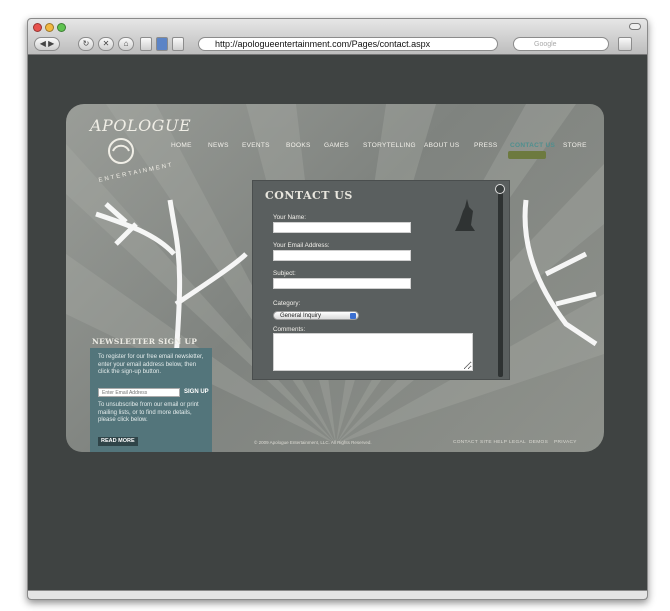  What do you see at coordinates (561, 44) in the screenshot?
I see `search-field: Google` at bounding box center [561, 44].